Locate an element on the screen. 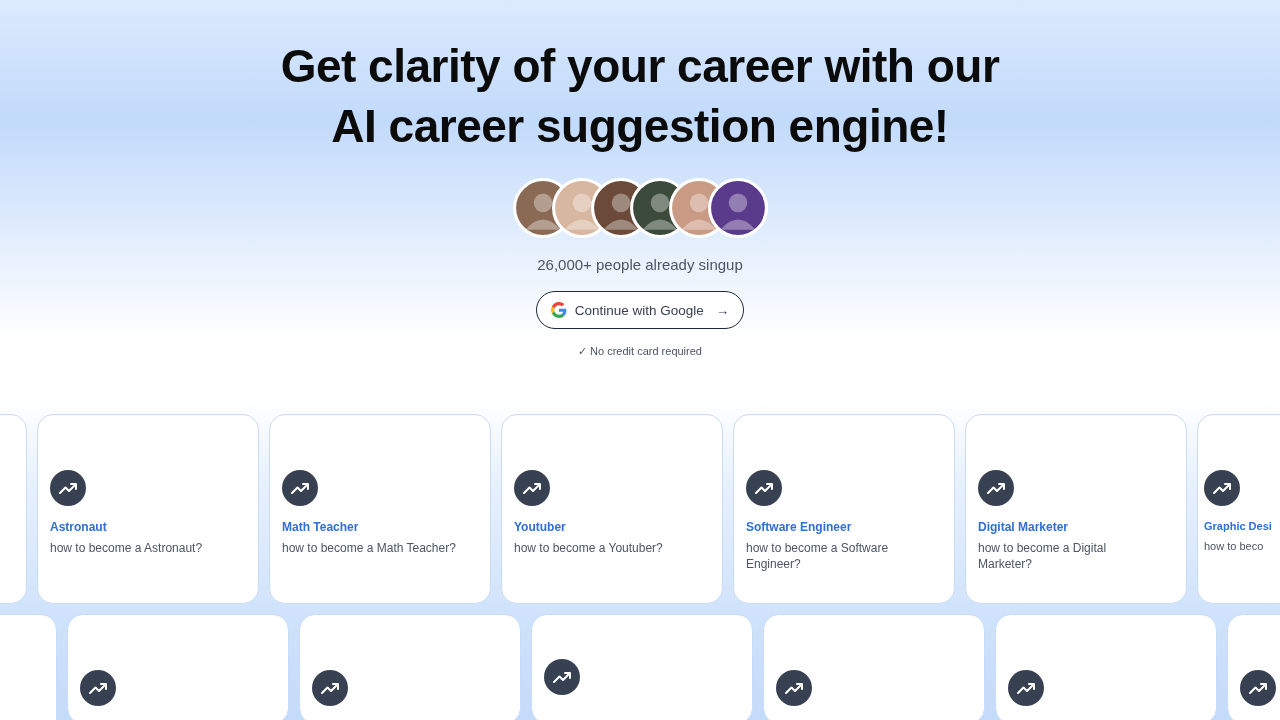  headline-text: AI career suggestion engine! is located at coordinates (640, 126).